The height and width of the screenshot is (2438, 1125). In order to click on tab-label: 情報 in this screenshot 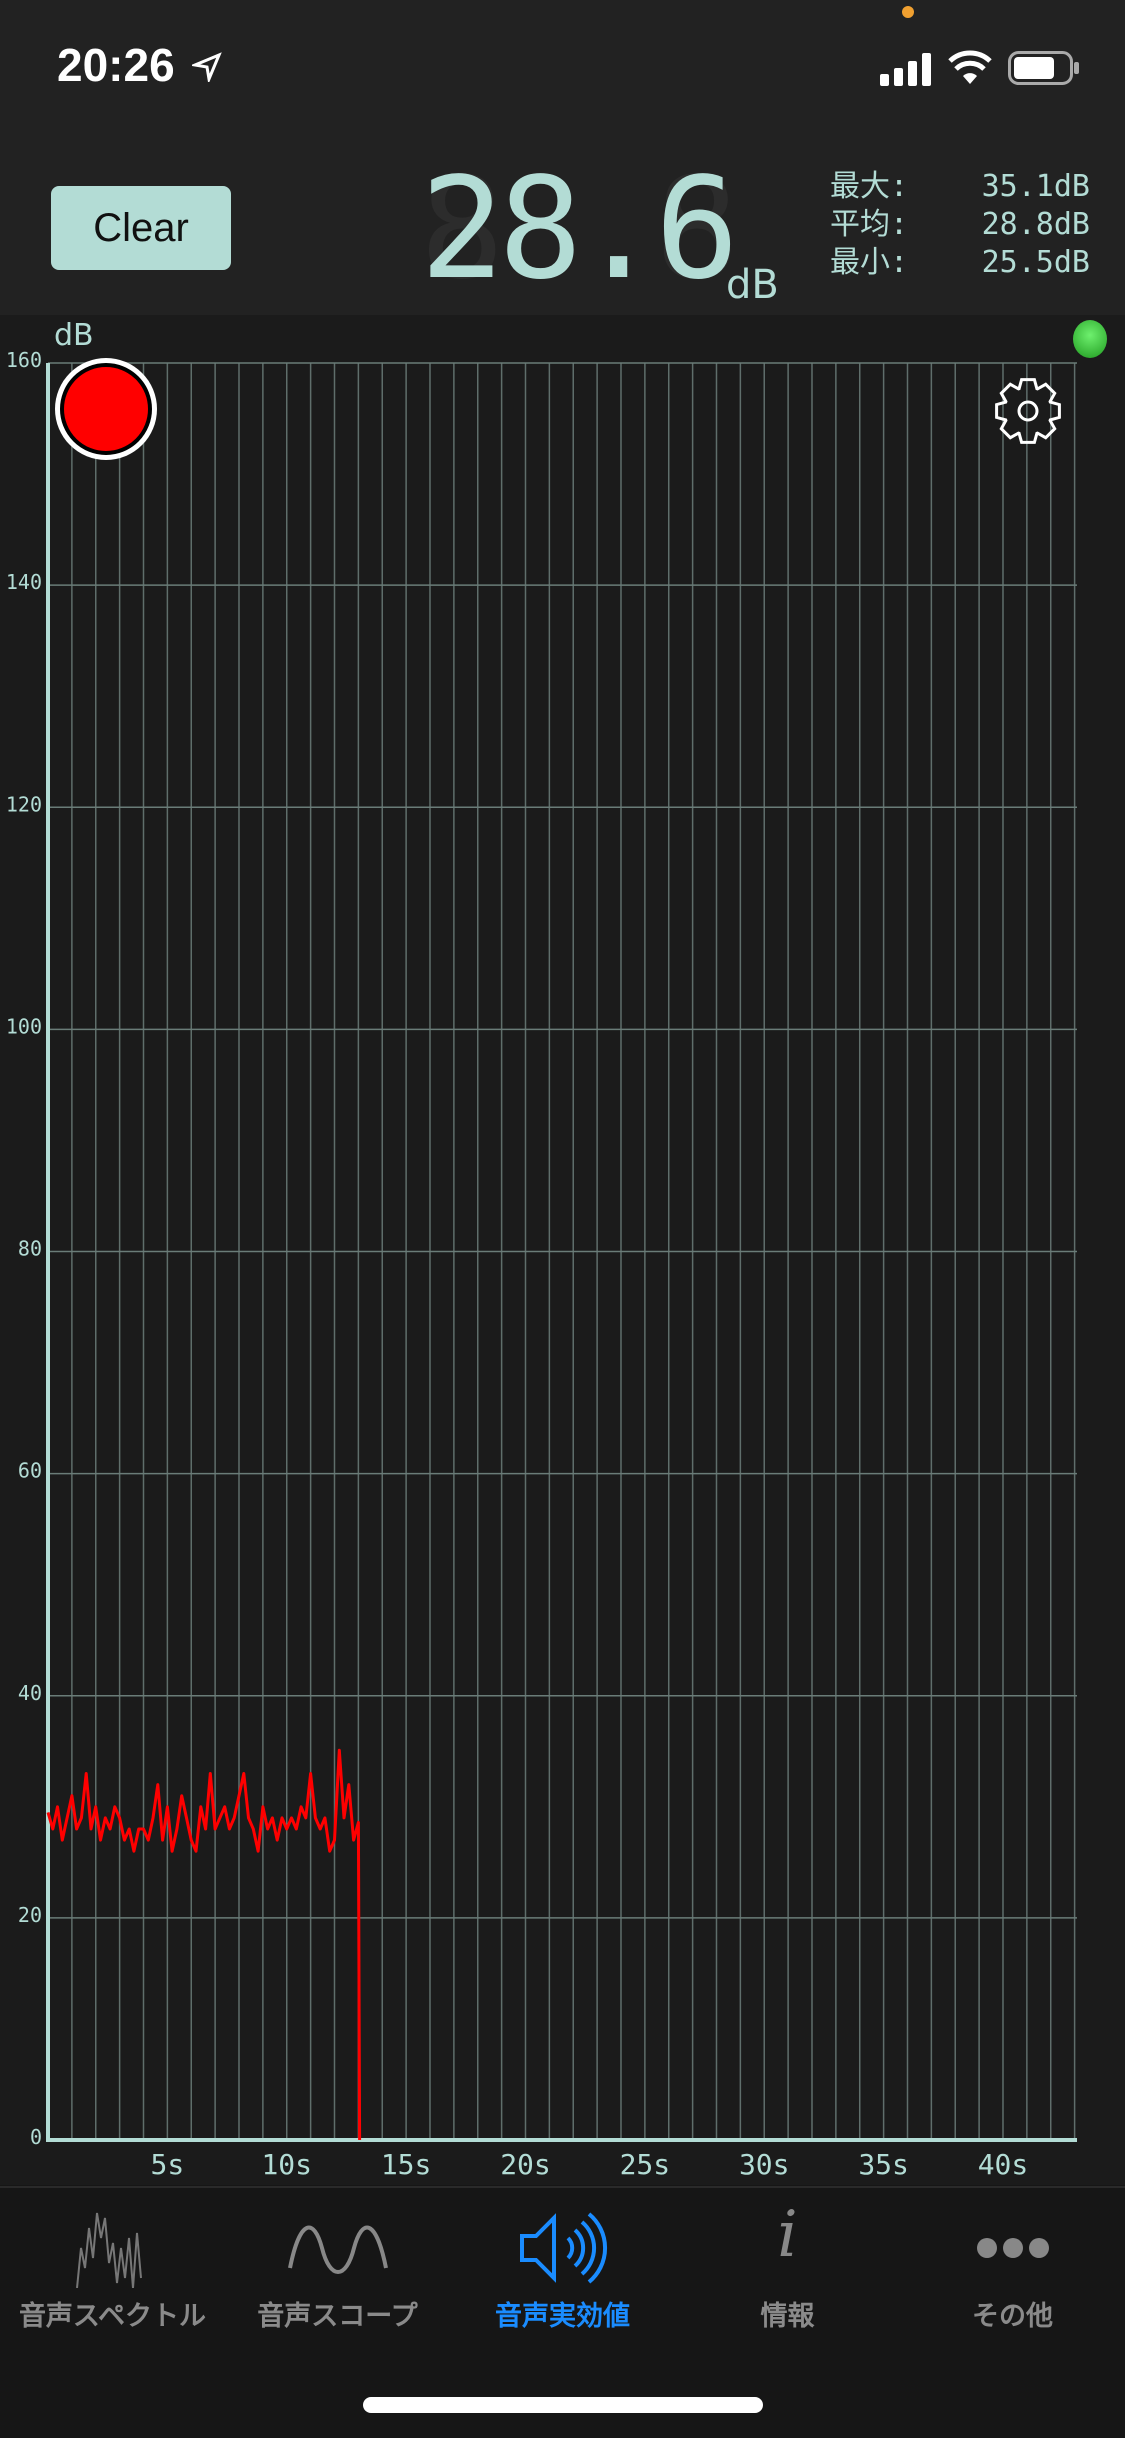, I will do `click(787, 2316)`.